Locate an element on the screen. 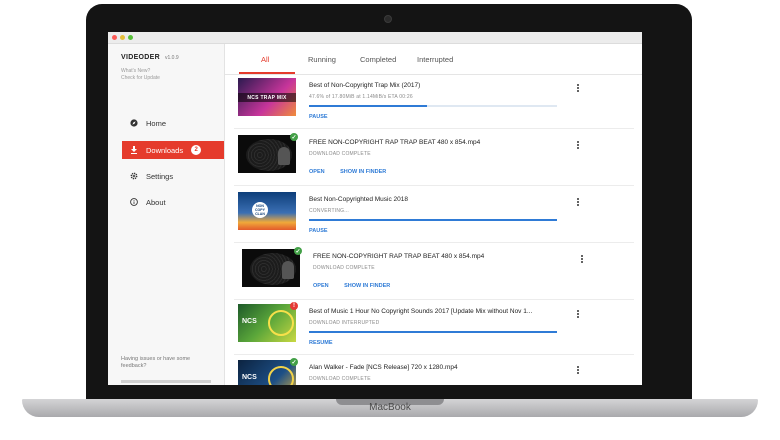  sidebar-item-downloads: Downloads 2 is located at coordinates (173, 150).